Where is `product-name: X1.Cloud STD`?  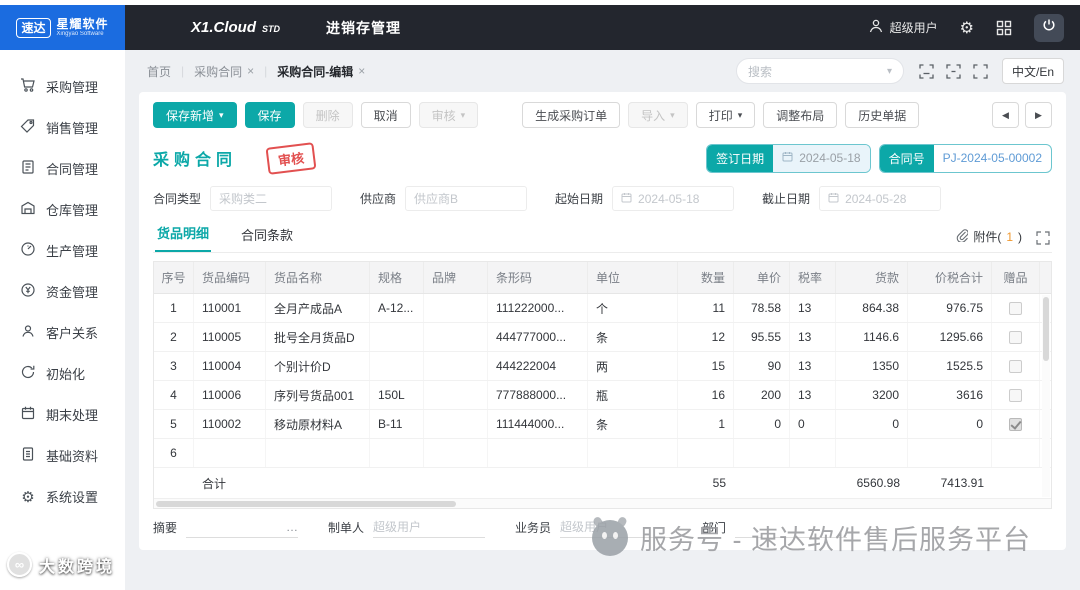
product-name: X1.Cloud STD is located at coordinates (235, 27).